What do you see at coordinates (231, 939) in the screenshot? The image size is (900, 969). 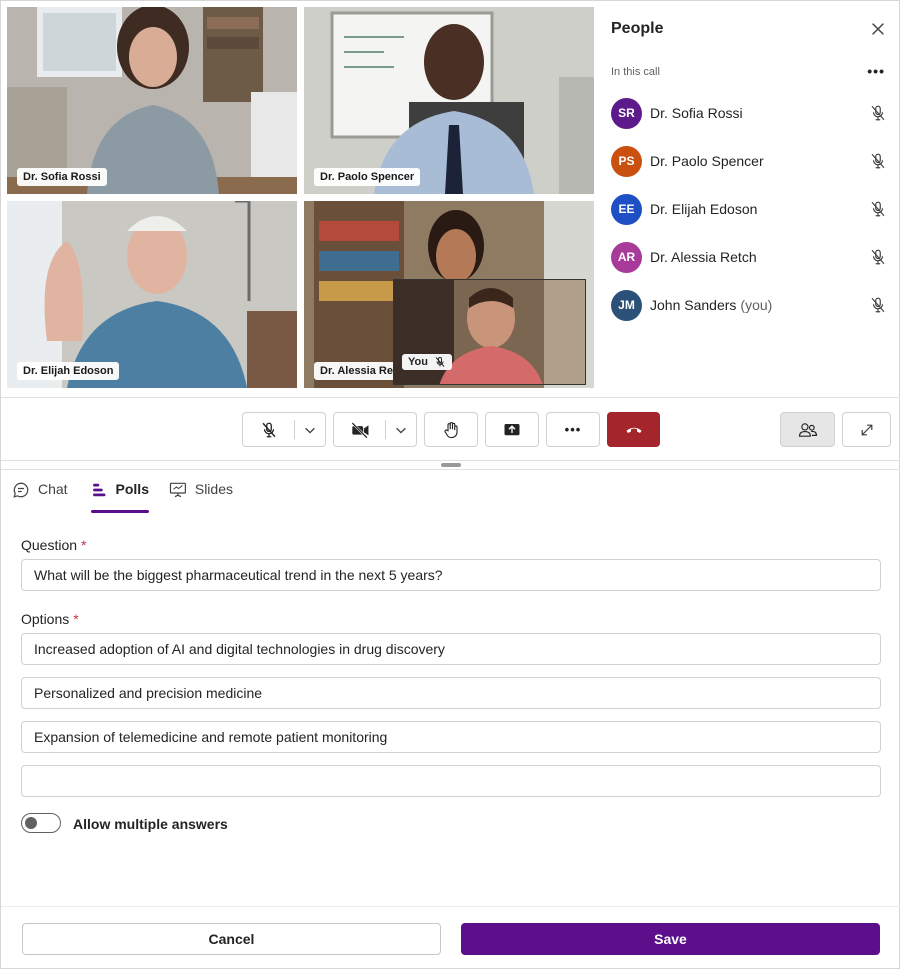 I see `cancel-button: Cancel` at bounding box center [231, 939].